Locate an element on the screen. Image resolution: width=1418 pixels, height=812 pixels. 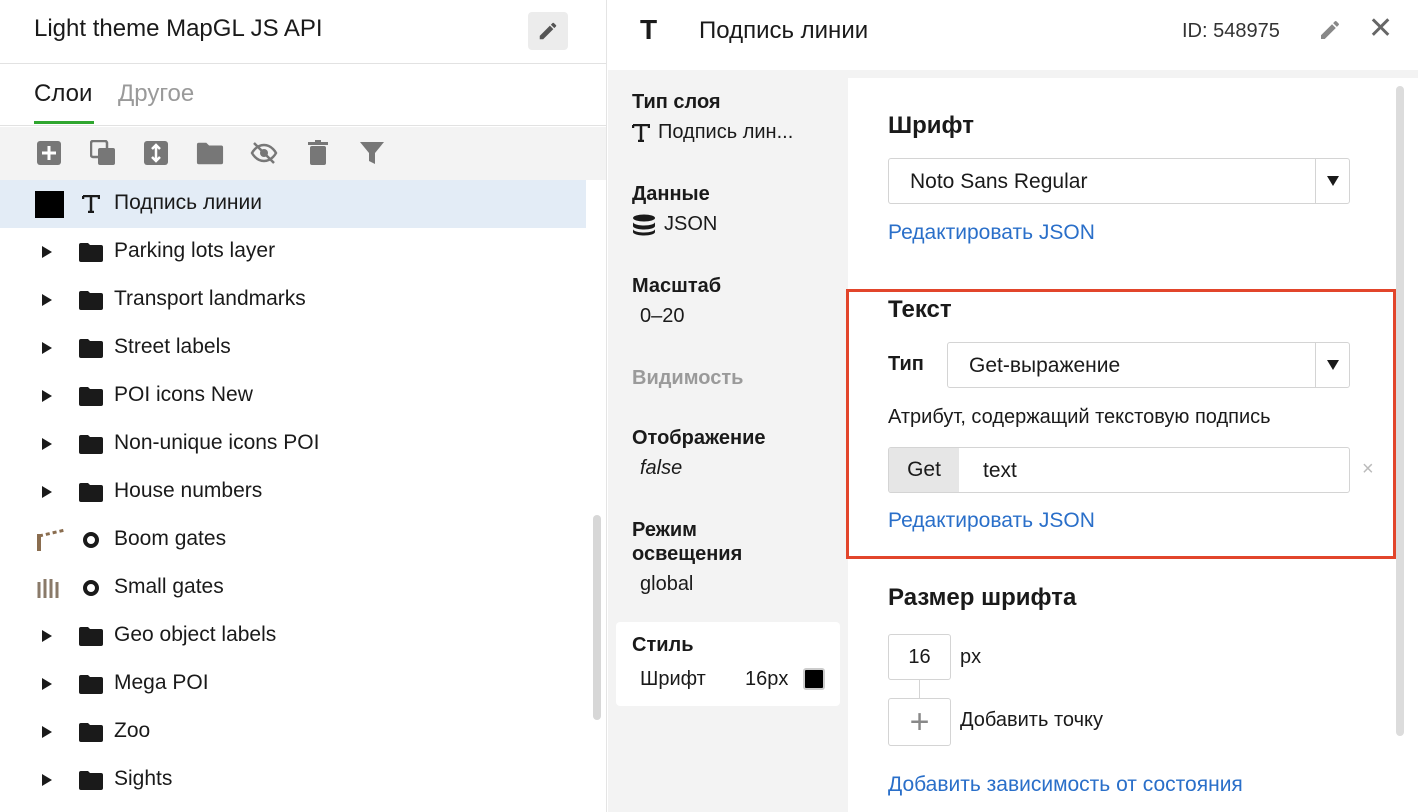
clear-icon: × is located at coordinates (1368, 469).